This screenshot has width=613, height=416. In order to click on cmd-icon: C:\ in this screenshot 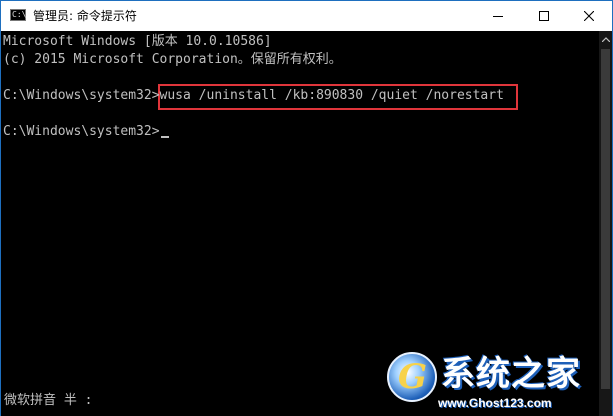, I will do `click(18, 15)`.